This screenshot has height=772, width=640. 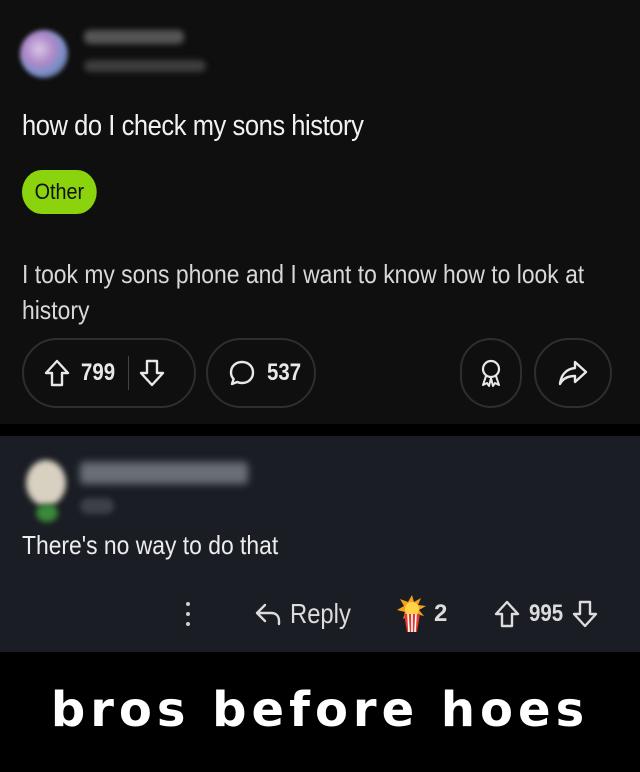 I want to click on comment-author-avatar, so click(x=46, y=490).